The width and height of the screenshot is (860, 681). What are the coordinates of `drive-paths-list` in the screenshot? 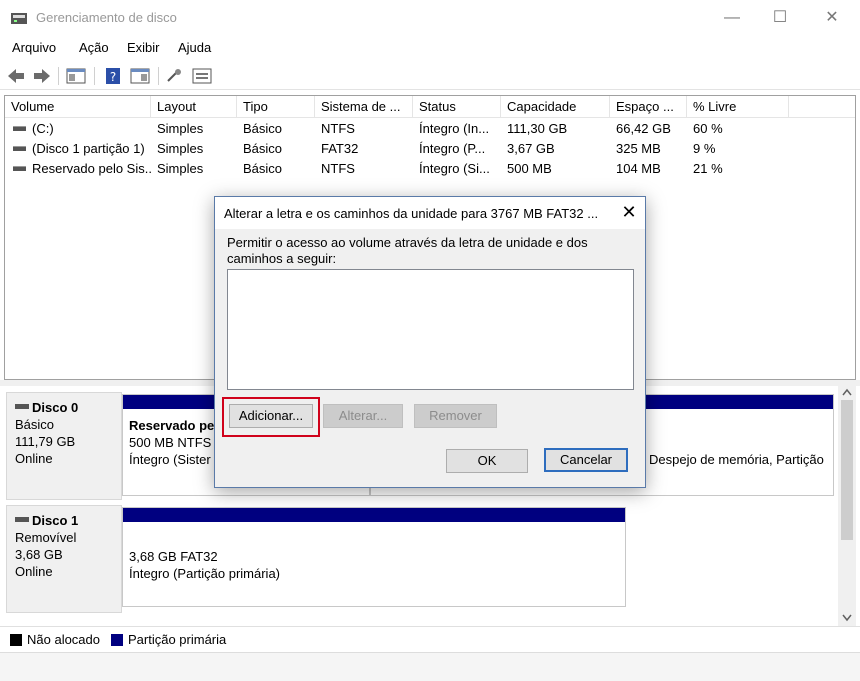 It's located at (430, 329).